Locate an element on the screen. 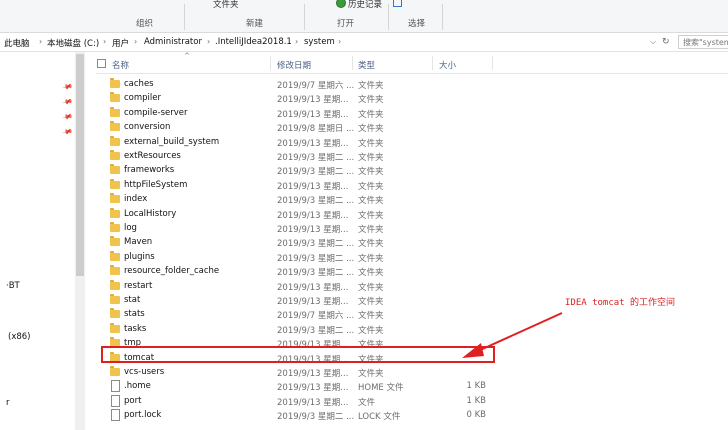 Image resolution: width=728 pixels, height=430 pixels. file-row: compile-server 2019/9/13 星期... 文件夹 is located at coordinates (376, 113).